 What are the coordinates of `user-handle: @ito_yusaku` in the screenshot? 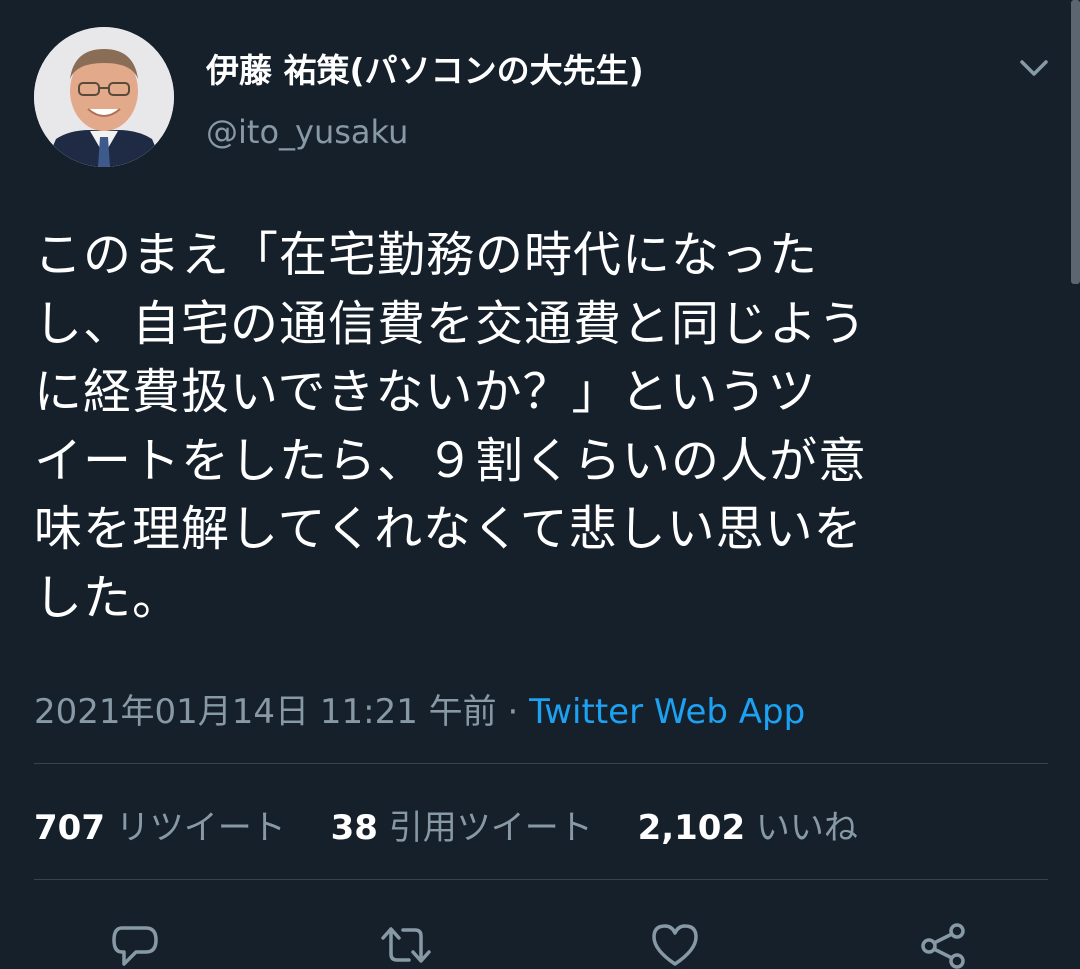 It's located at (307, 132).